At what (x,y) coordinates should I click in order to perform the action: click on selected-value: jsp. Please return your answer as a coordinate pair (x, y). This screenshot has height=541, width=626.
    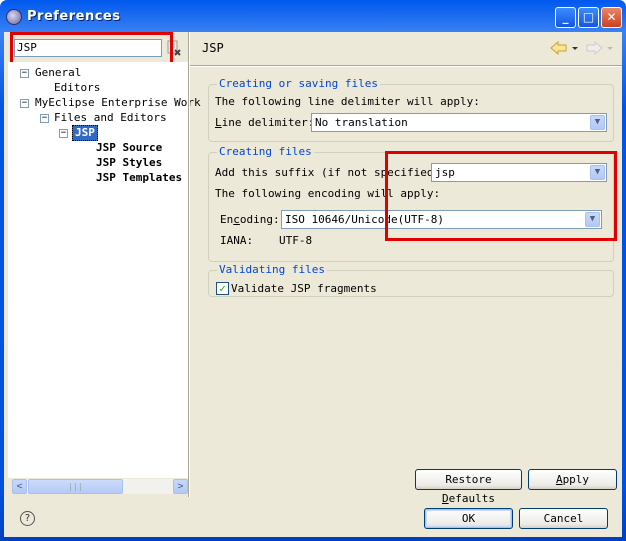
    Looking at the image, I should click on (445, 172).